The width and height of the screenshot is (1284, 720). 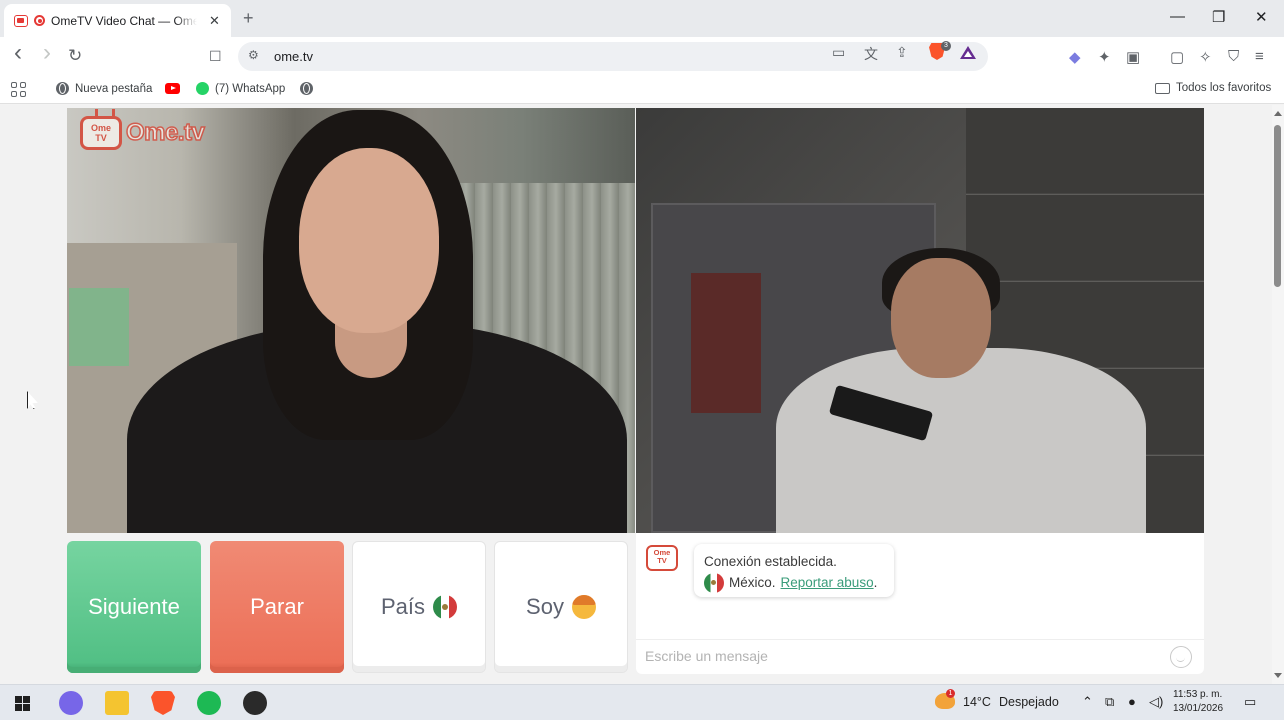 I want to click on network-icon: ⧉, so click(x=1109, y=702).